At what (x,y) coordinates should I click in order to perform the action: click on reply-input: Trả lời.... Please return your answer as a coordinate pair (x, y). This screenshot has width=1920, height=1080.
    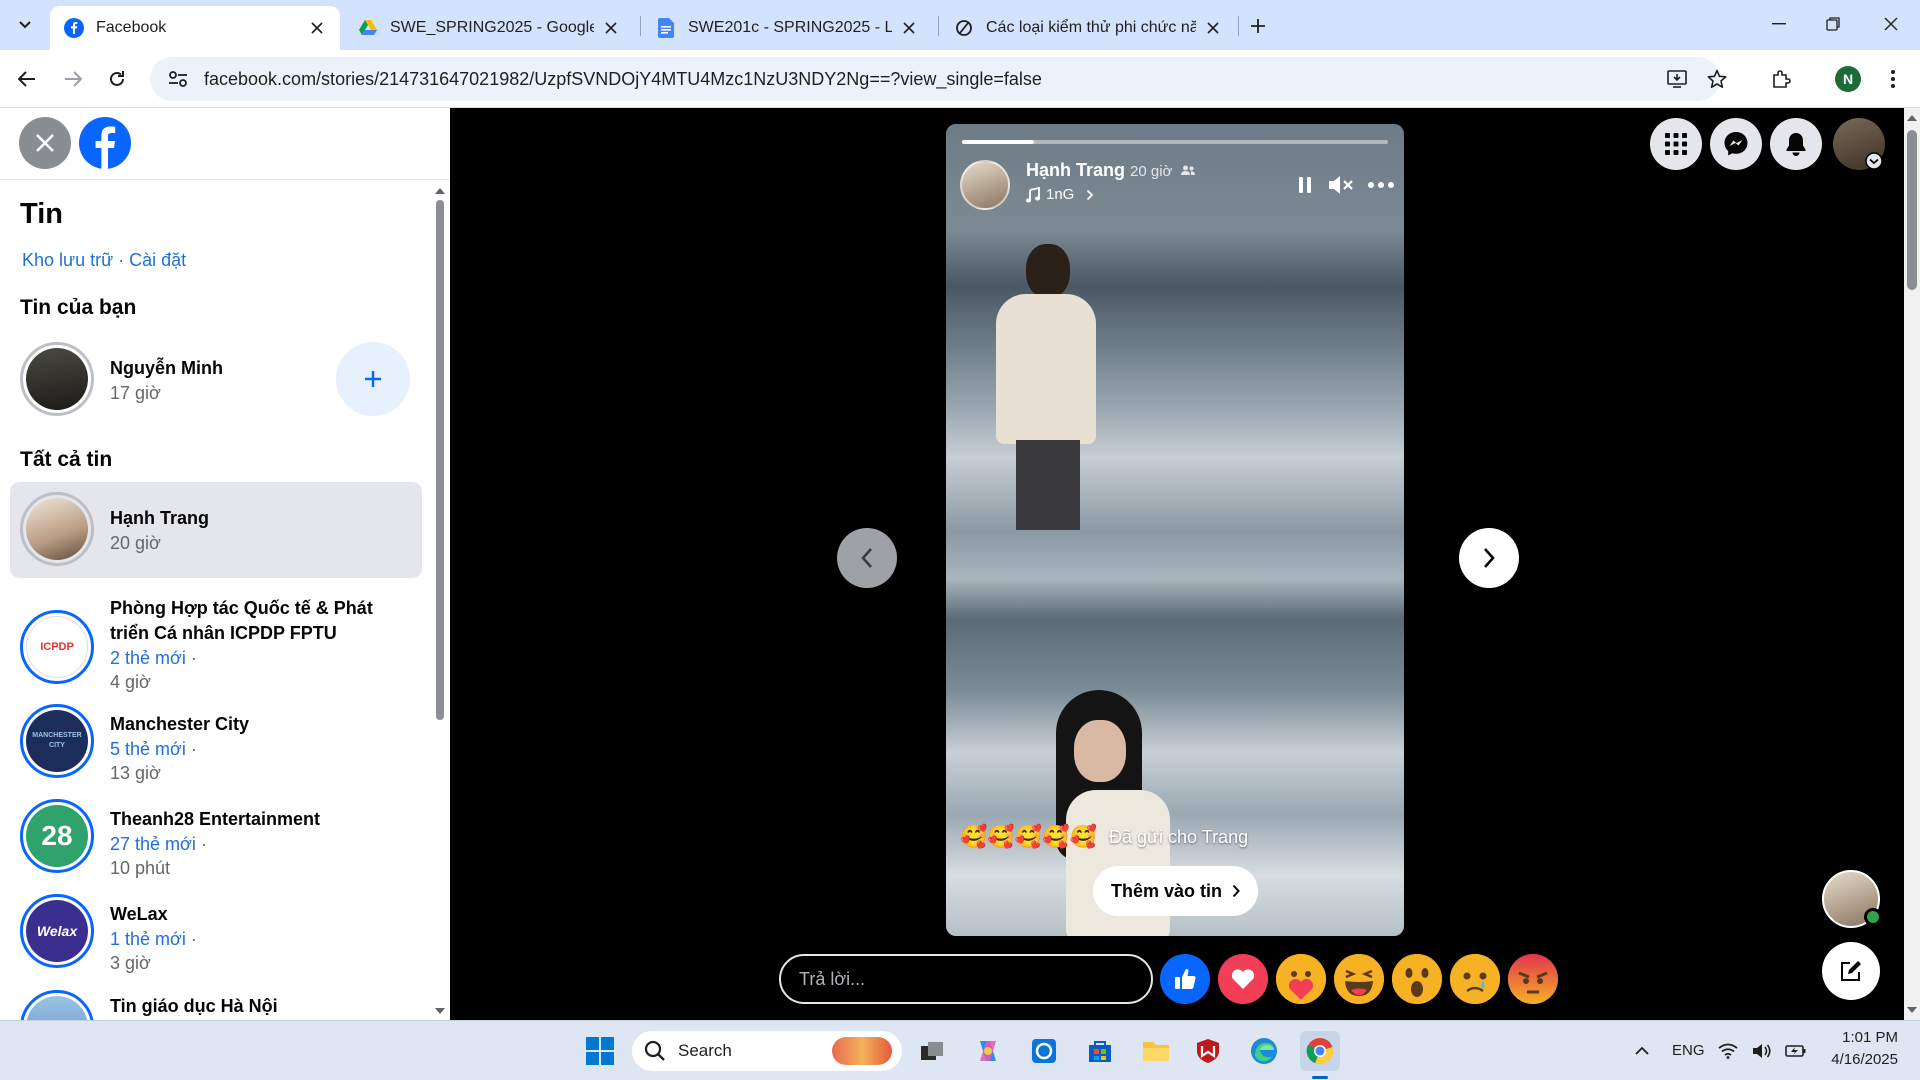
    Looking at the image, I should click on (966, 979).